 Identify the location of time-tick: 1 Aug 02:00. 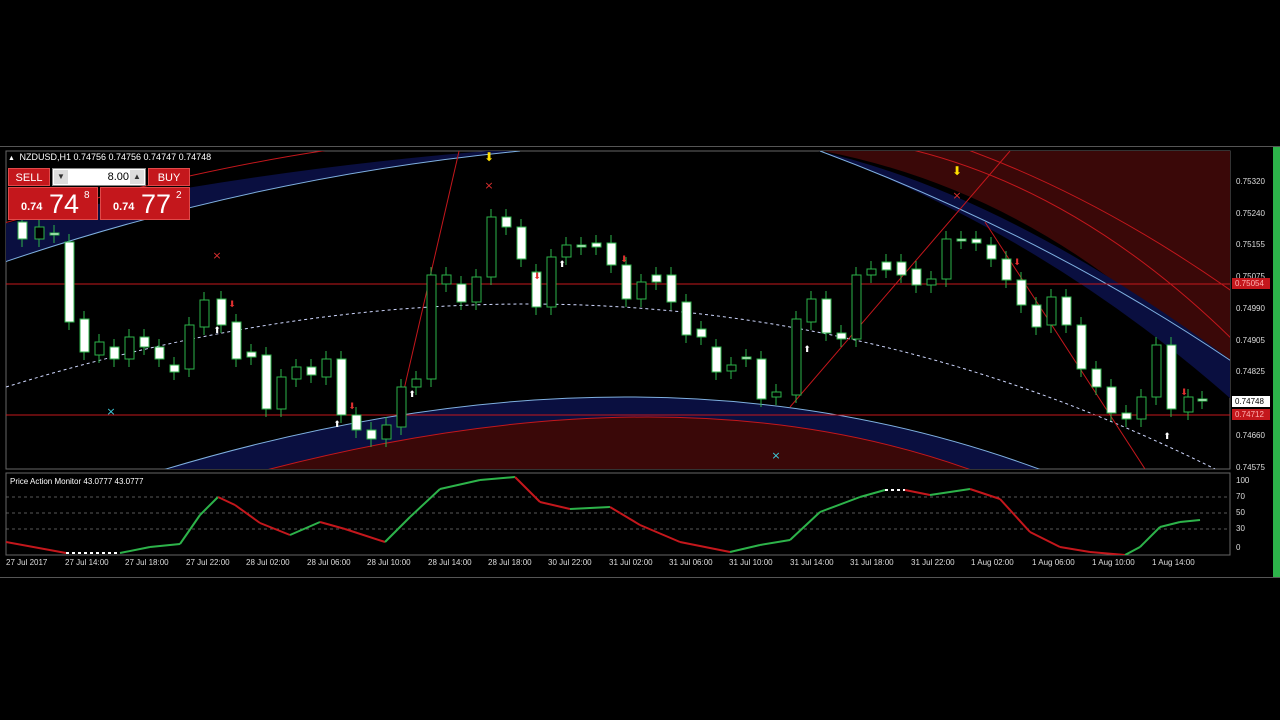
(992, 562).